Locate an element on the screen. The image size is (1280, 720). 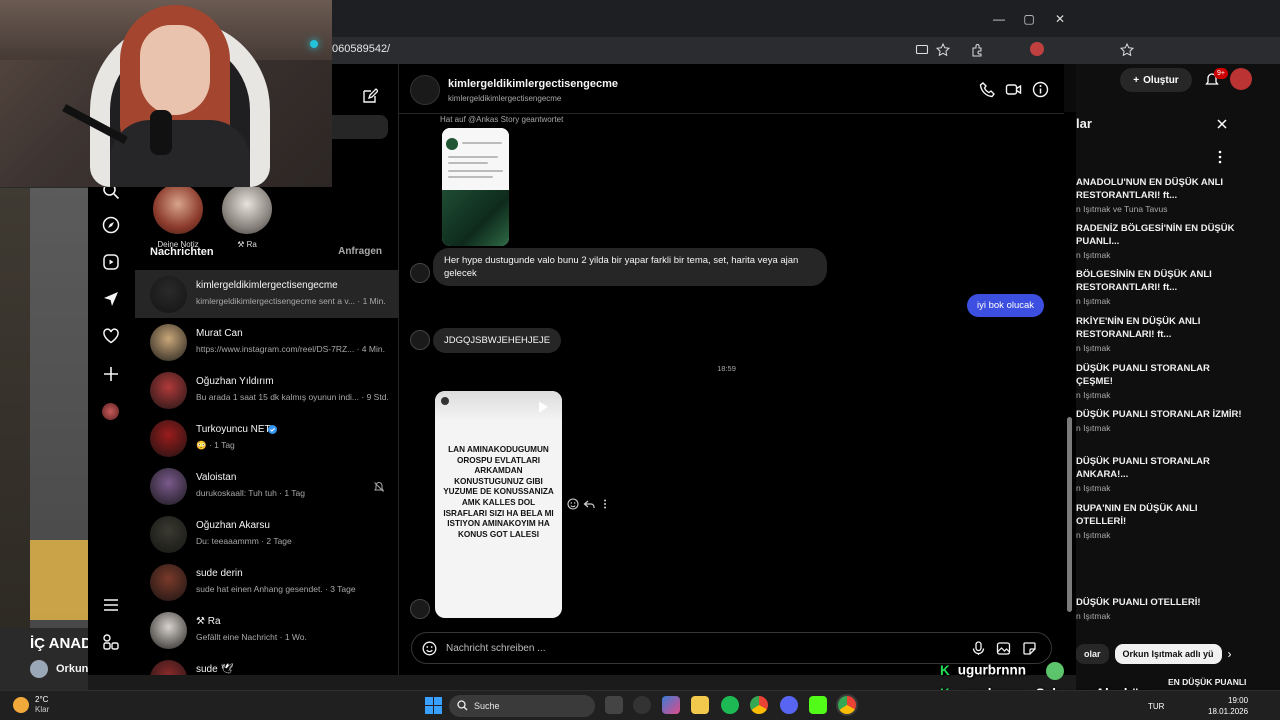
background-channel: Orkun is located at coordinates (59, 669).